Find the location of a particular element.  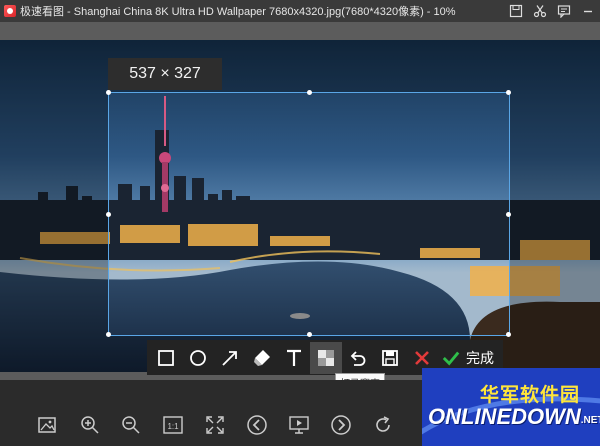

watermark-title: 华军软件园 is located at coordinates (530, 395).